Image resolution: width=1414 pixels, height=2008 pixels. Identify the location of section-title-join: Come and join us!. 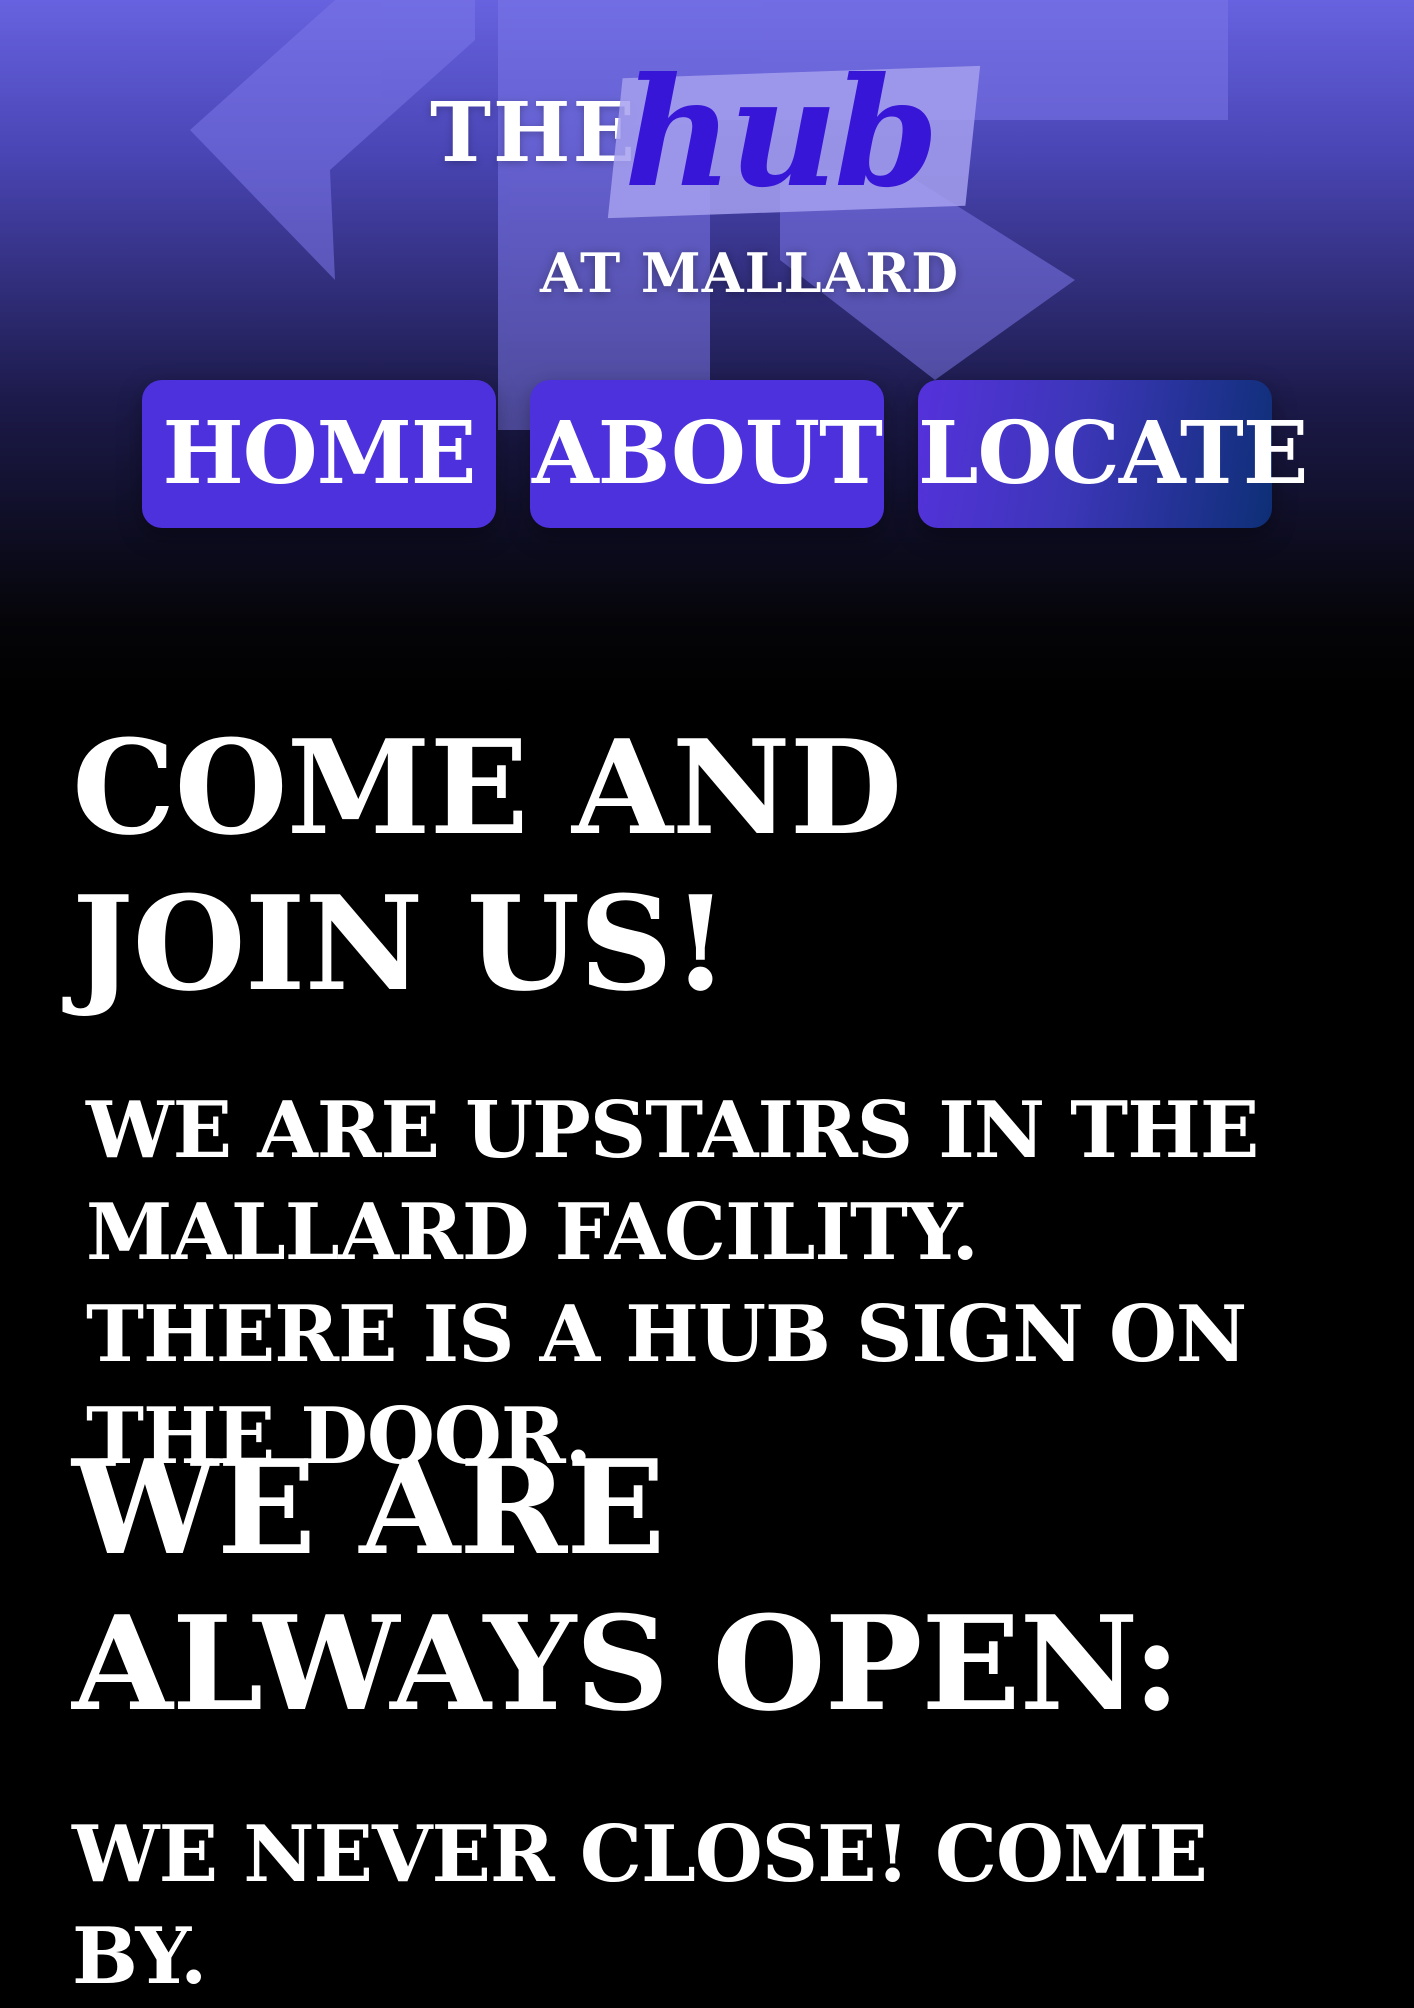
(487, 865).